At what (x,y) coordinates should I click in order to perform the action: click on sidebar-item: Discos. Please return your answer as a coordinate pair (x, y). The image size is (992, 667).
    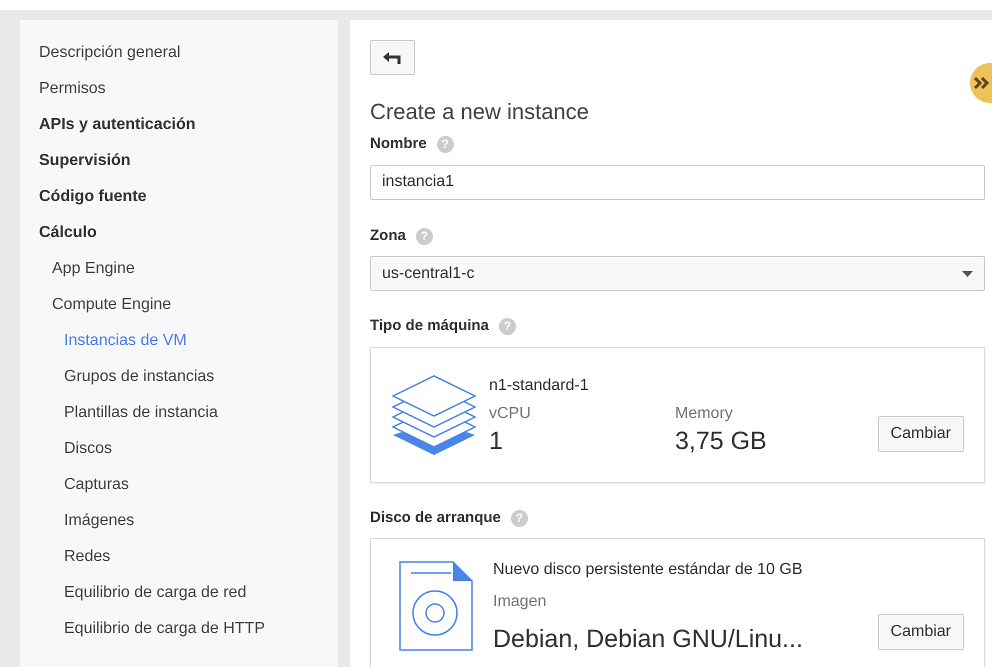
    Looking at the image, I should click on (201, 449).